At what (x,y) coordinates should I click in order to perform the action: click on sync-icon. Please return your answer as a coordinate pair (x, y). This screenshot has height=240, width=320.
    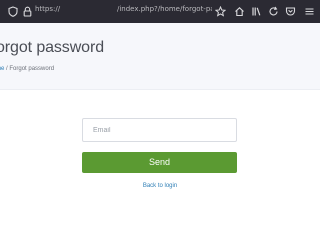
    Looking at the image, I should click on (273, 11).